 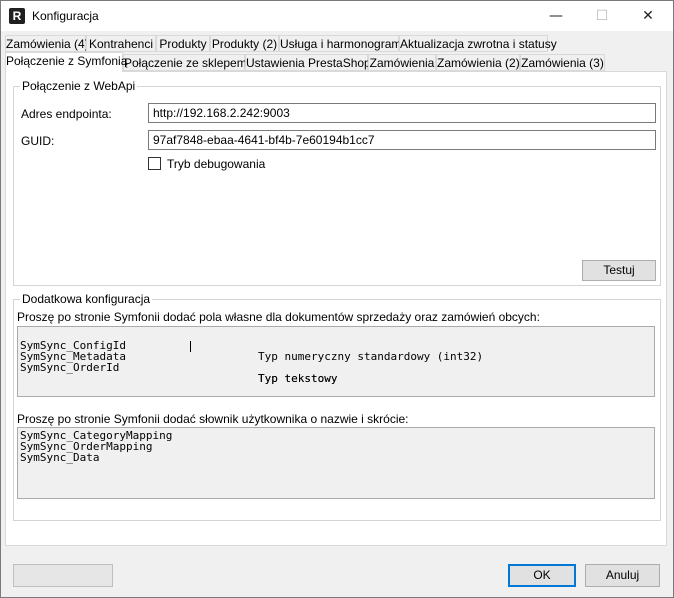 I want to click on title-bar: R Konfiguracja — ☐ ✕, so click(x=337, y=16).